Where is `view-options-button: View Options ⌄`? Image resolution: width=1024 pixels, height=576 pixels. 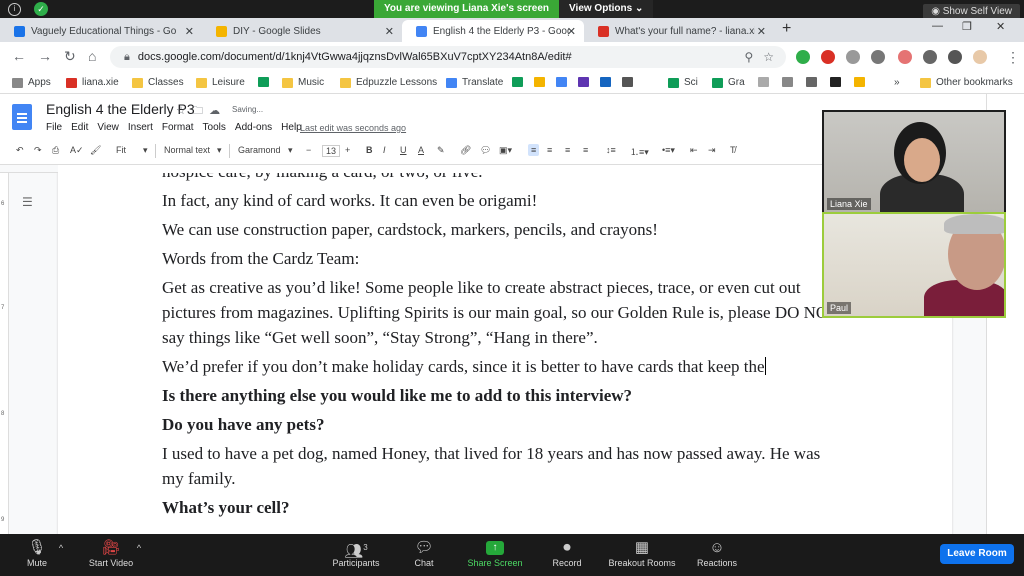
view-options-button: View Options ⌄ is located at coordinates (606, 9).